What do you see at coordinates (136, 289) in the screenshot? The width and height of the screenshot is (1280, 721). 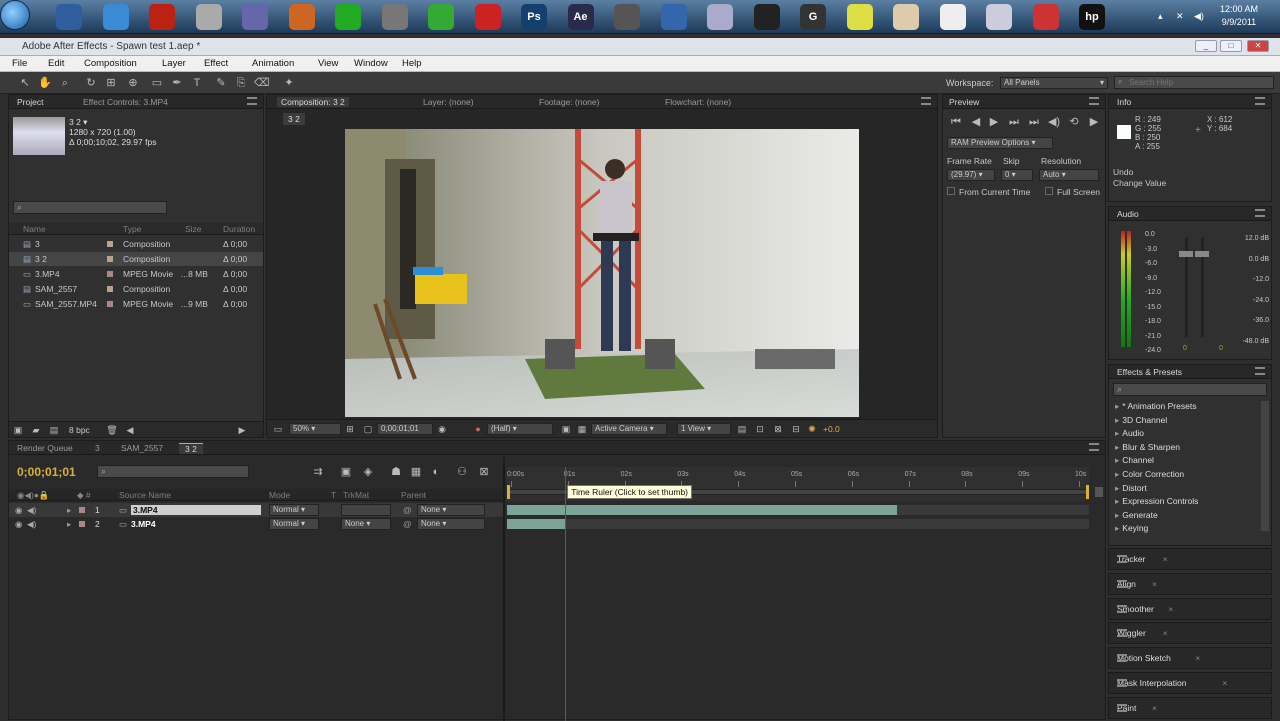 I see `project-item: ▤ SAM_2557 Composition Δ 0;00` at bounding box center [136, 289].